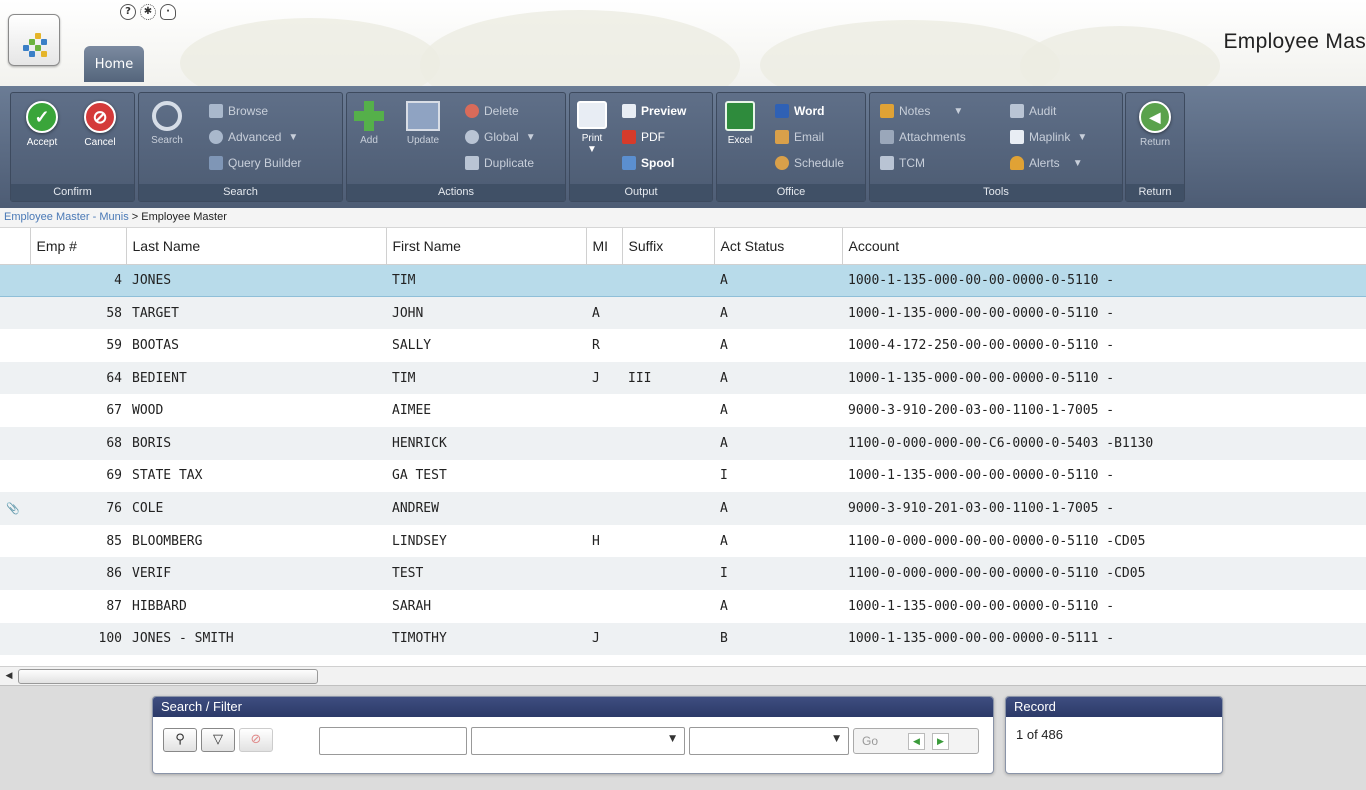 The height and width of the screenshot is (790, 1366). What do you see at coordinates (148, 12) in the screenshot?
I see `settings-gear-icon: ✱` at bounding box center [148, 12].